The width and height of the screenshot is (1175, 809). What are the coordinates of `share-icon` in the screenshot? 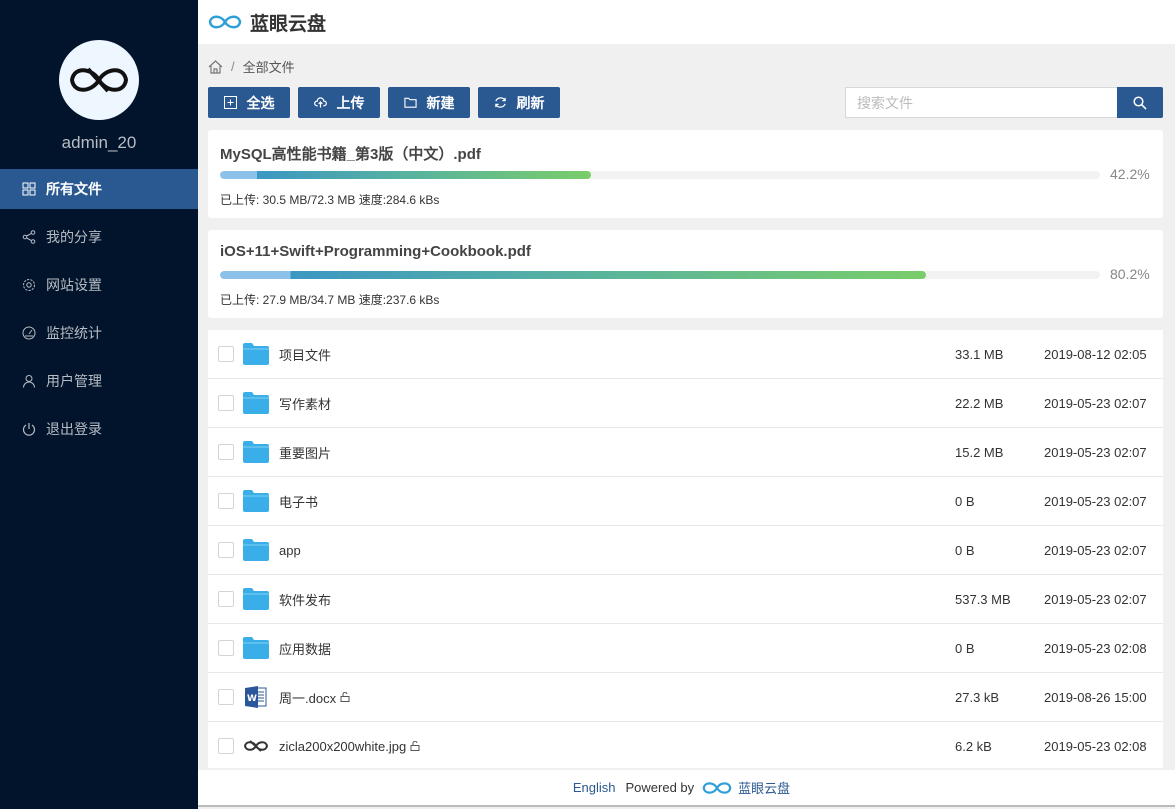 It's located at (29, 237).